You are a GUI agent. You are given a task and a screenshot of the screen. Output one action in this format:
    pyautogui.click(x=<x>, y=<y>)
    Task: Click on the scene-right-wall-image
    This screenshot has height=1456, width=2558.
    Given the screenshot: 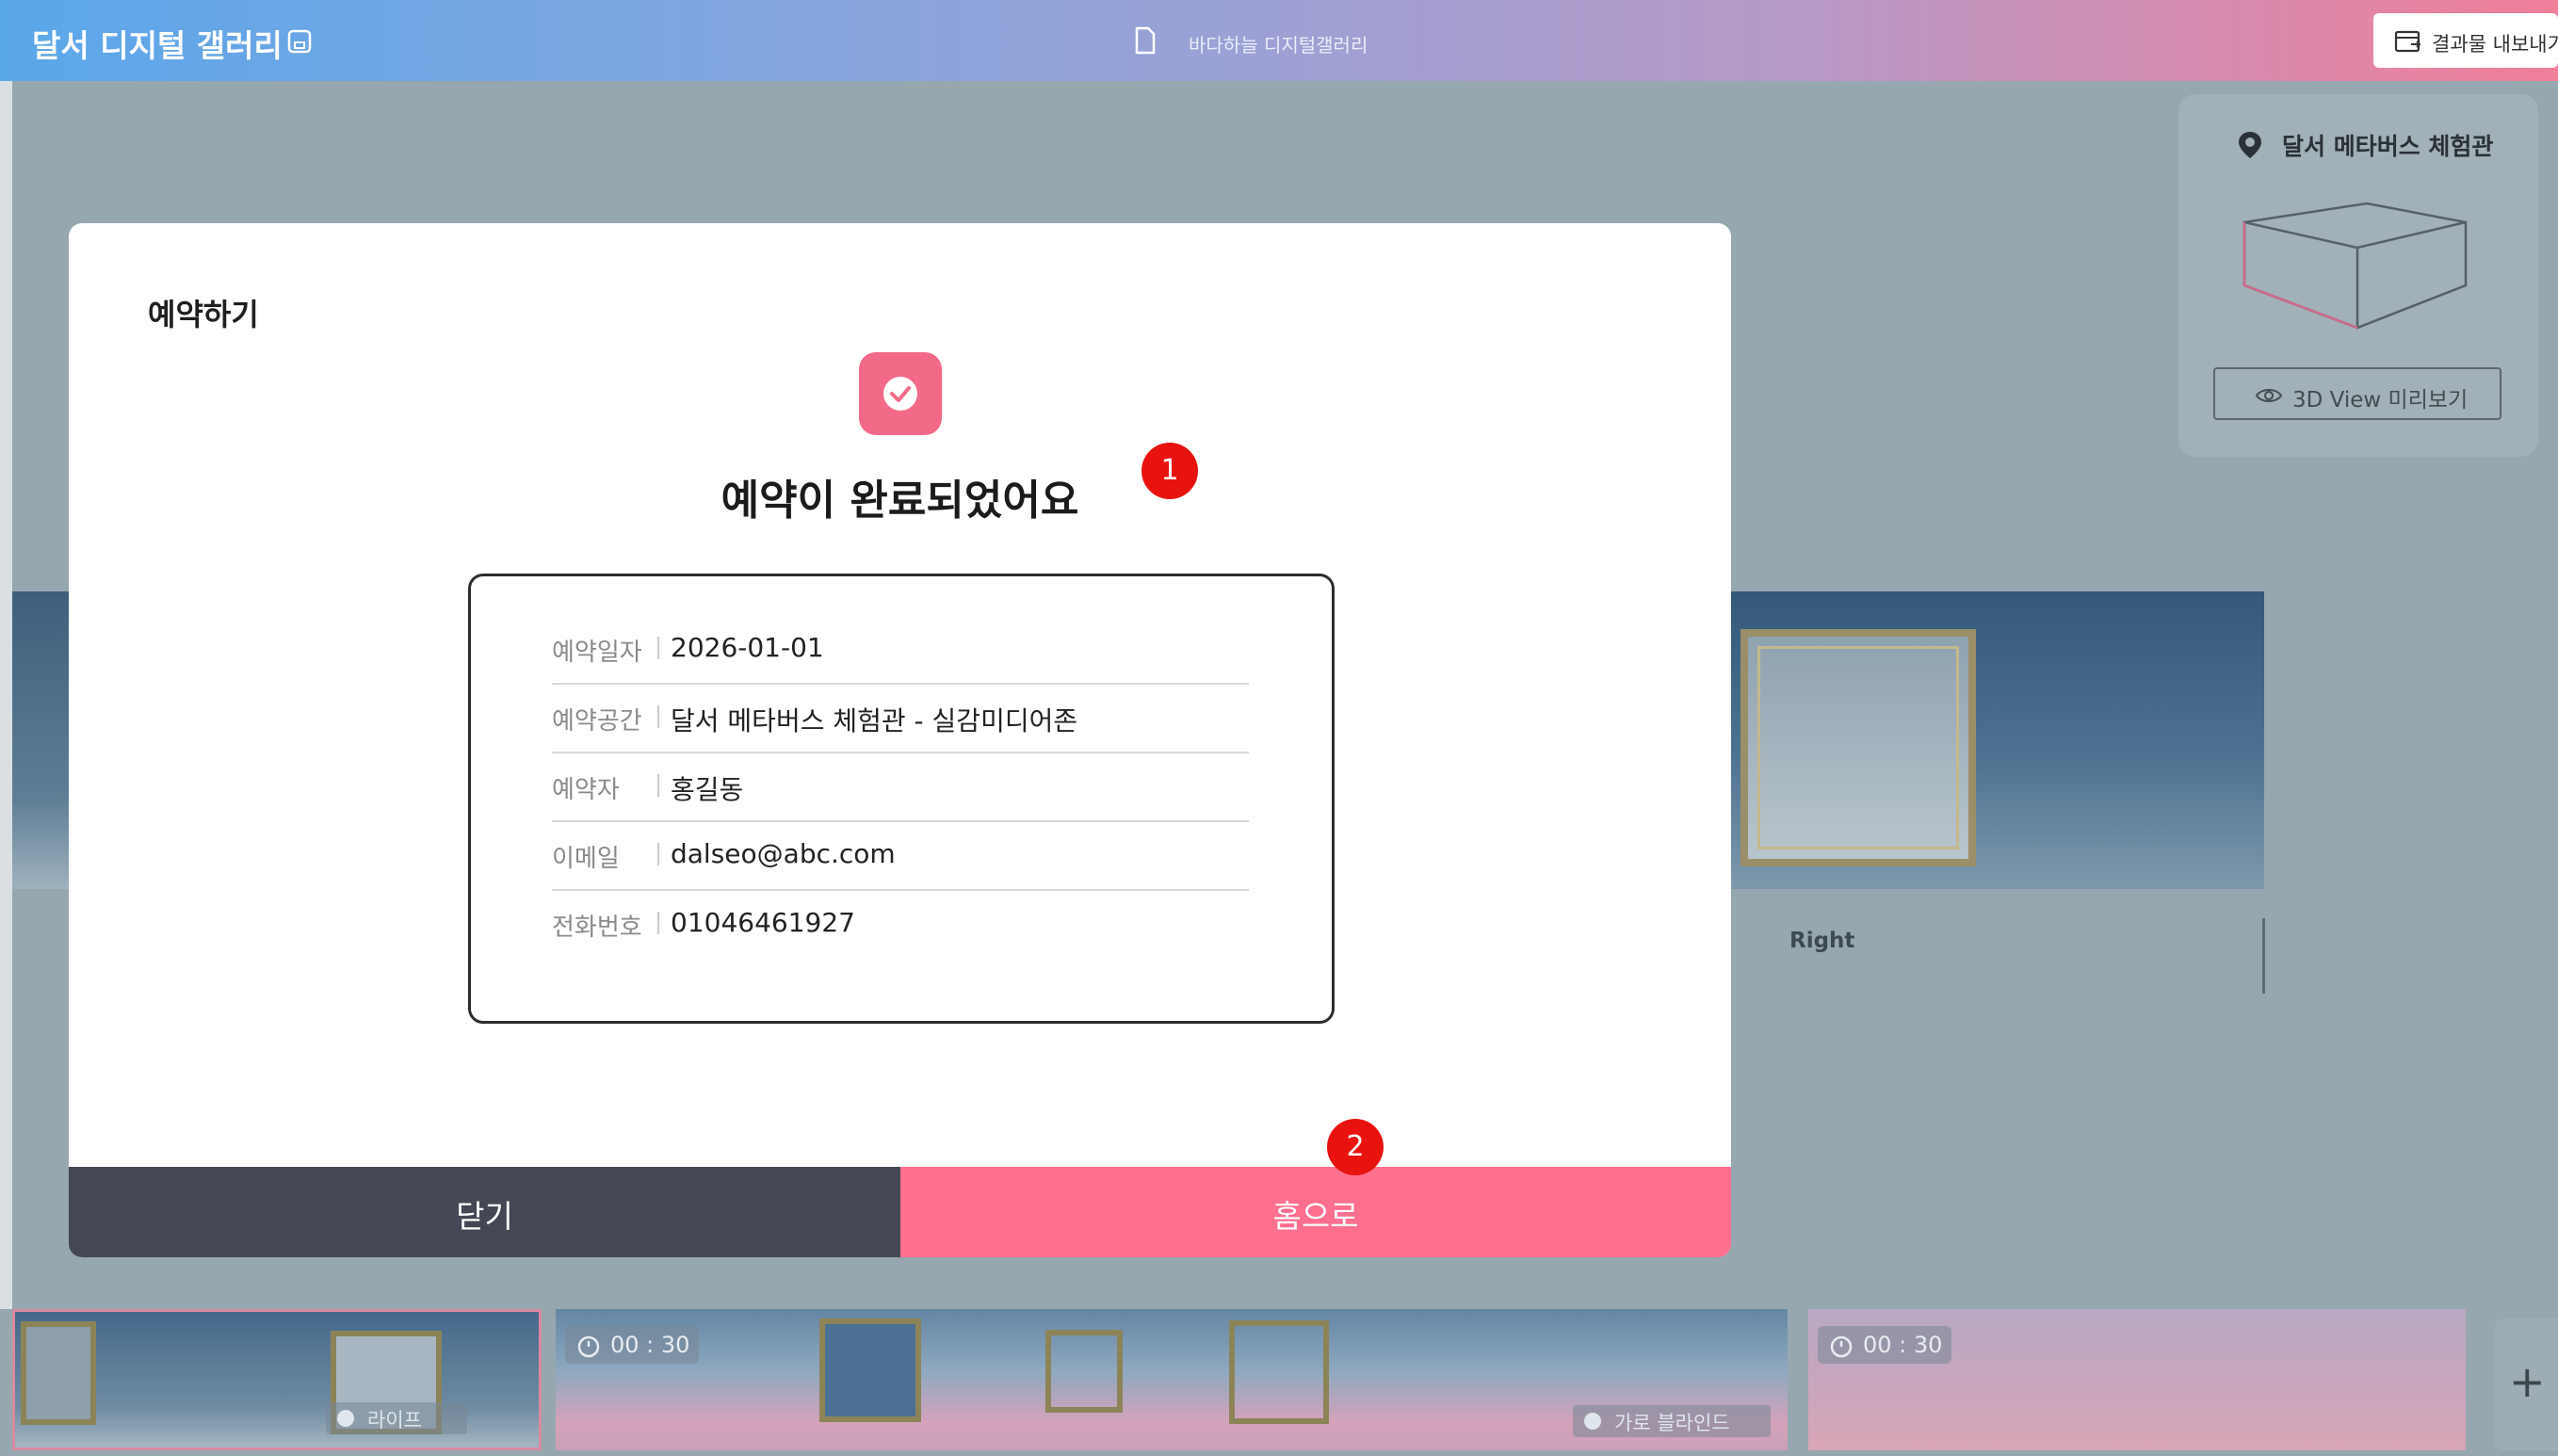 What is the action you would take?
    pyautogui.click(x=1997, y=740)
    